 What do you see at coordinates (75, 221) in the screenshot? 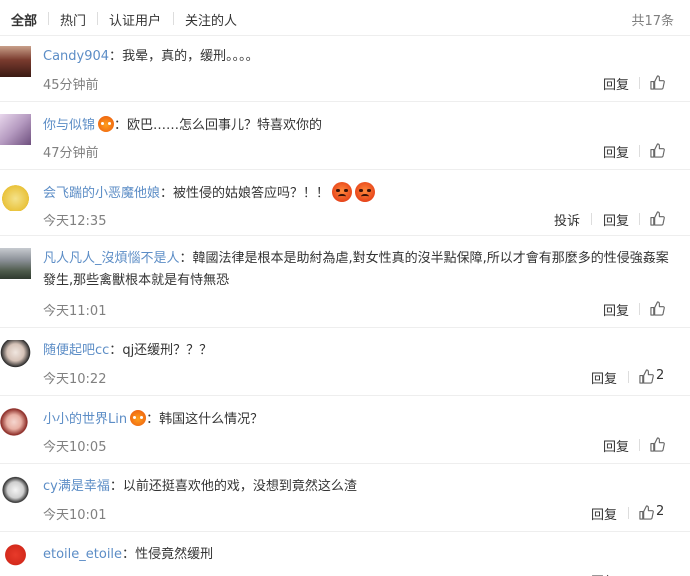
I see `comment-time: 今天12:35` at bounding box center [75, 221].